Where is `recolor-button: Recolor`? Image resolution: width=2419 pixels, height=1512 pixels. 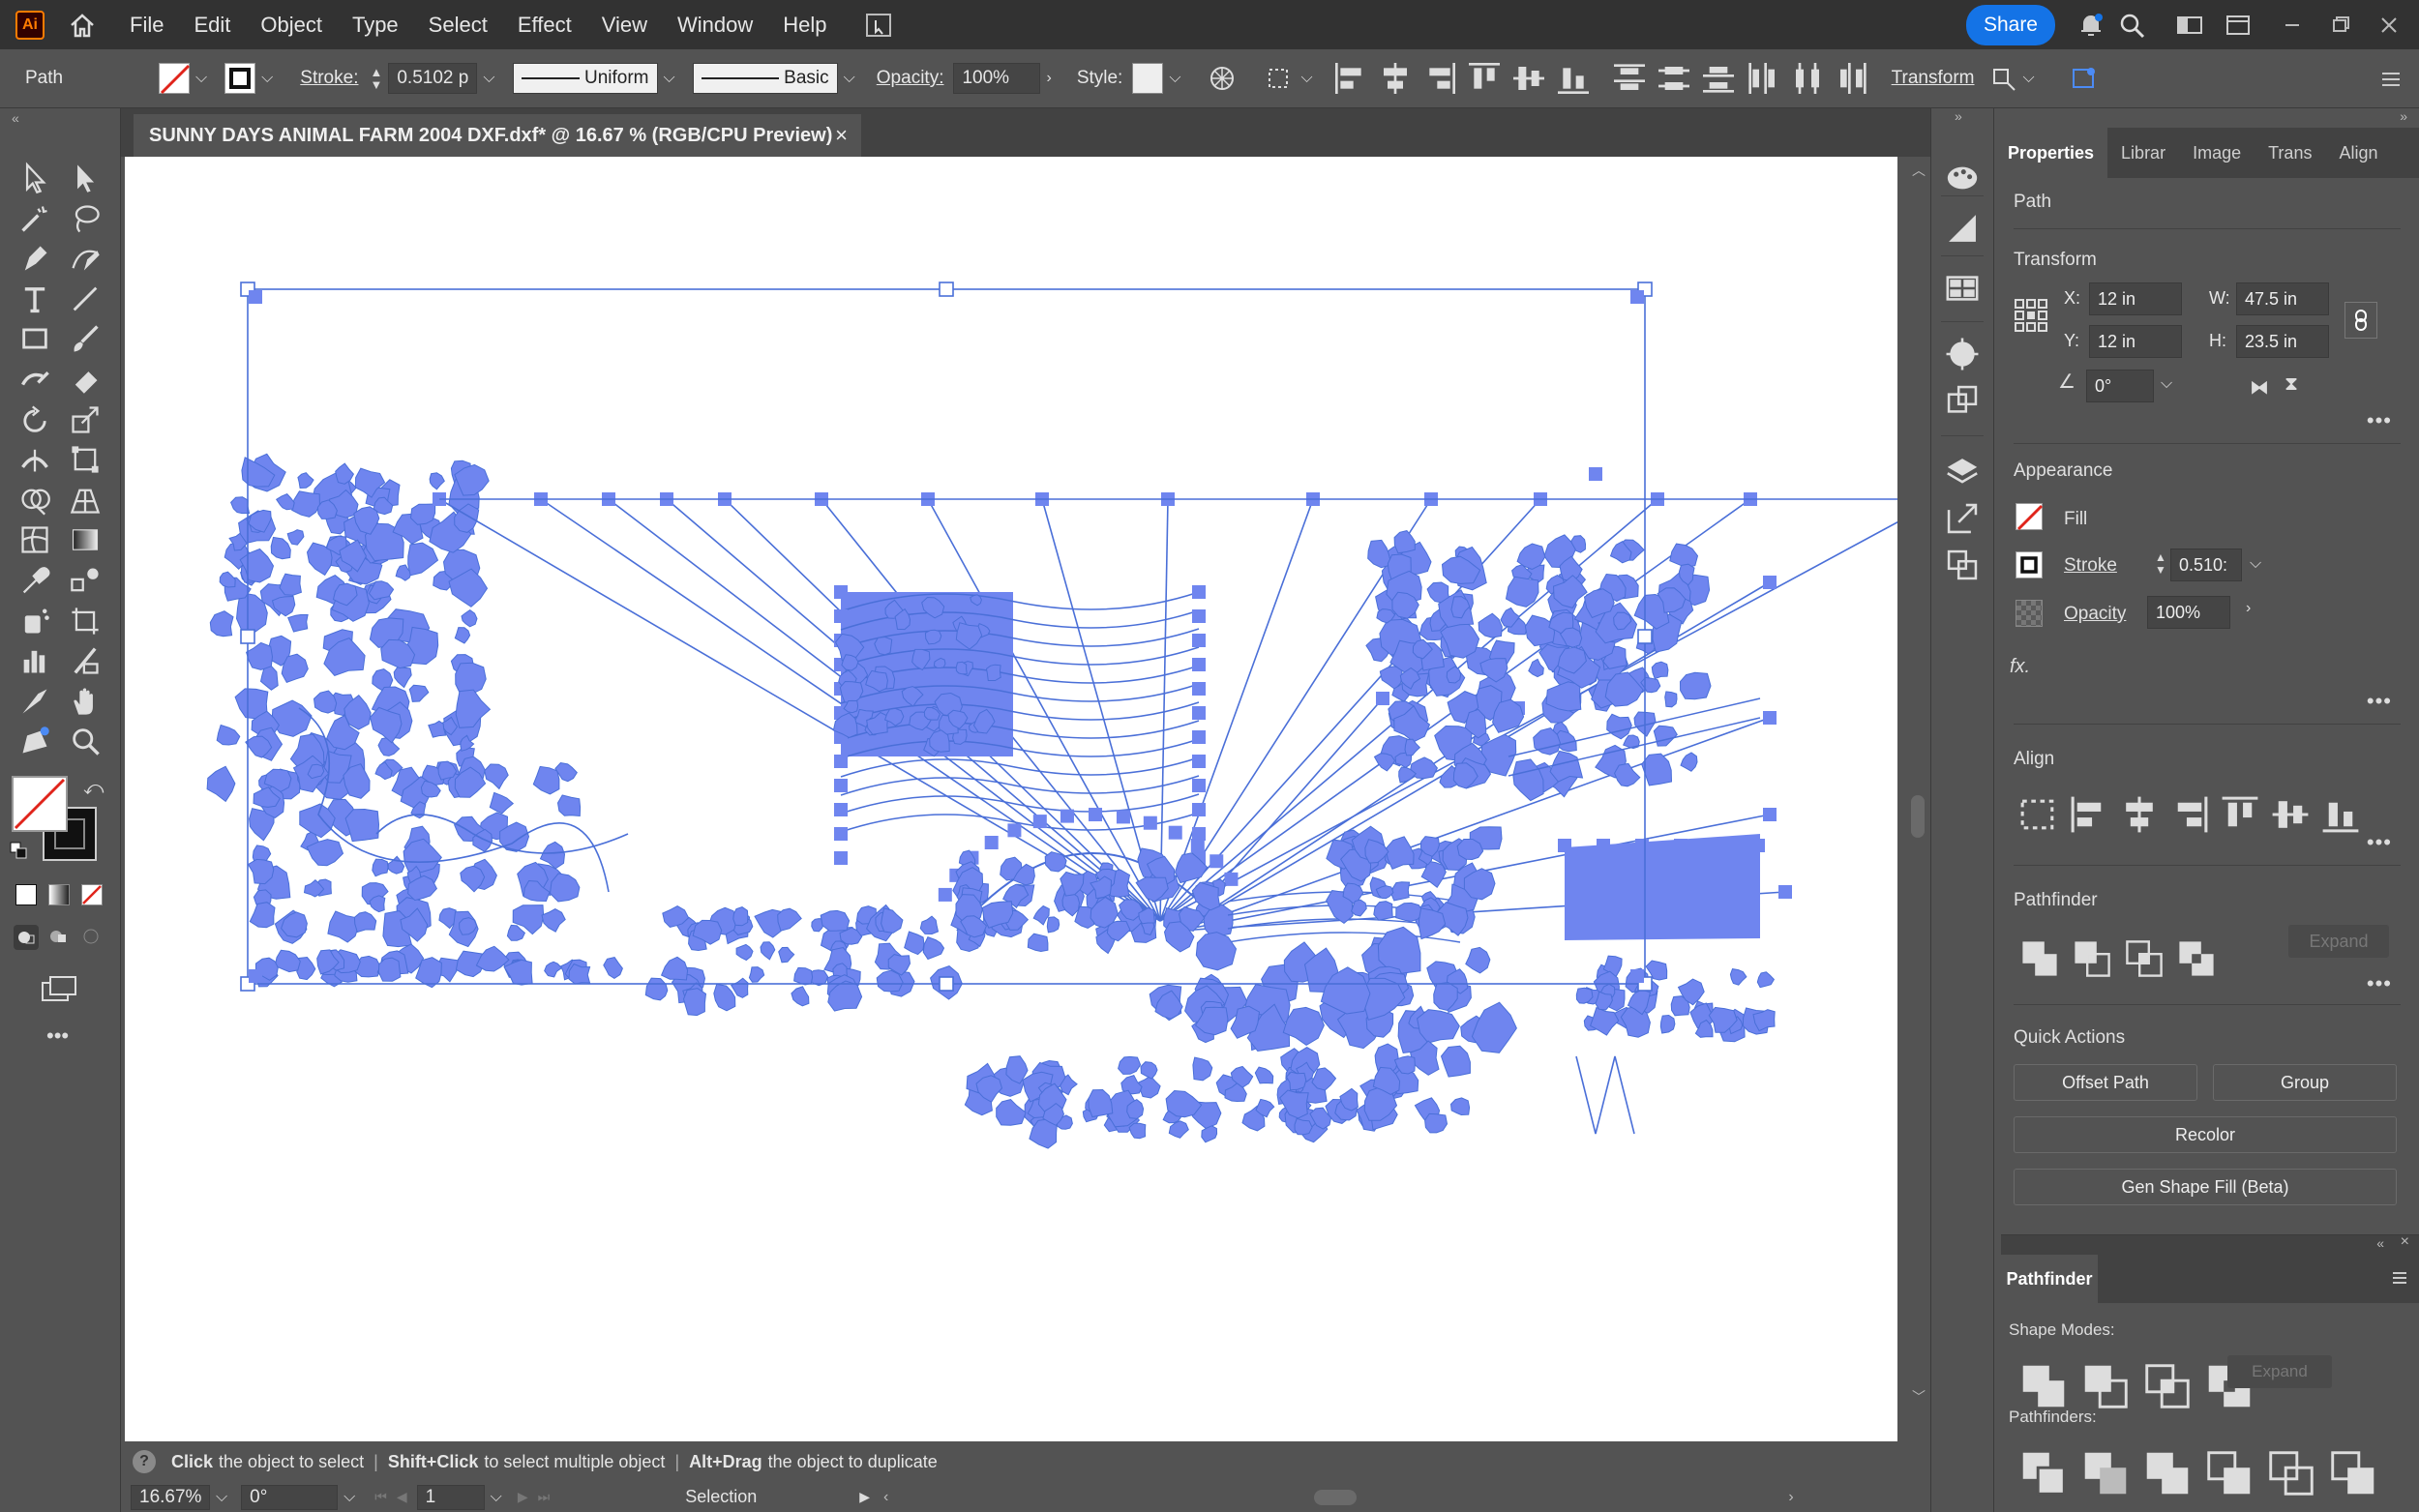
recolor-button: Recolor is located at coordinates (2205, 1135).